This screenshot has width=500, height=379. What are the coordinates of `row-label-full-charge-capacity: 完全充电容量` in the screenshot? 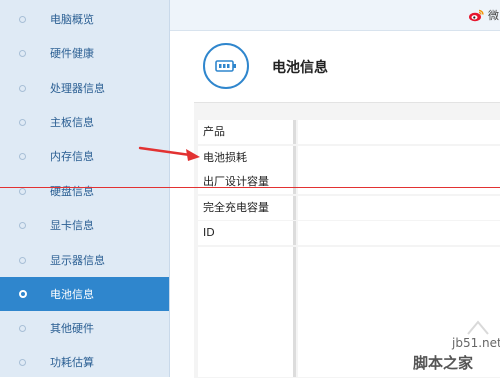 It's located at (247, 208).